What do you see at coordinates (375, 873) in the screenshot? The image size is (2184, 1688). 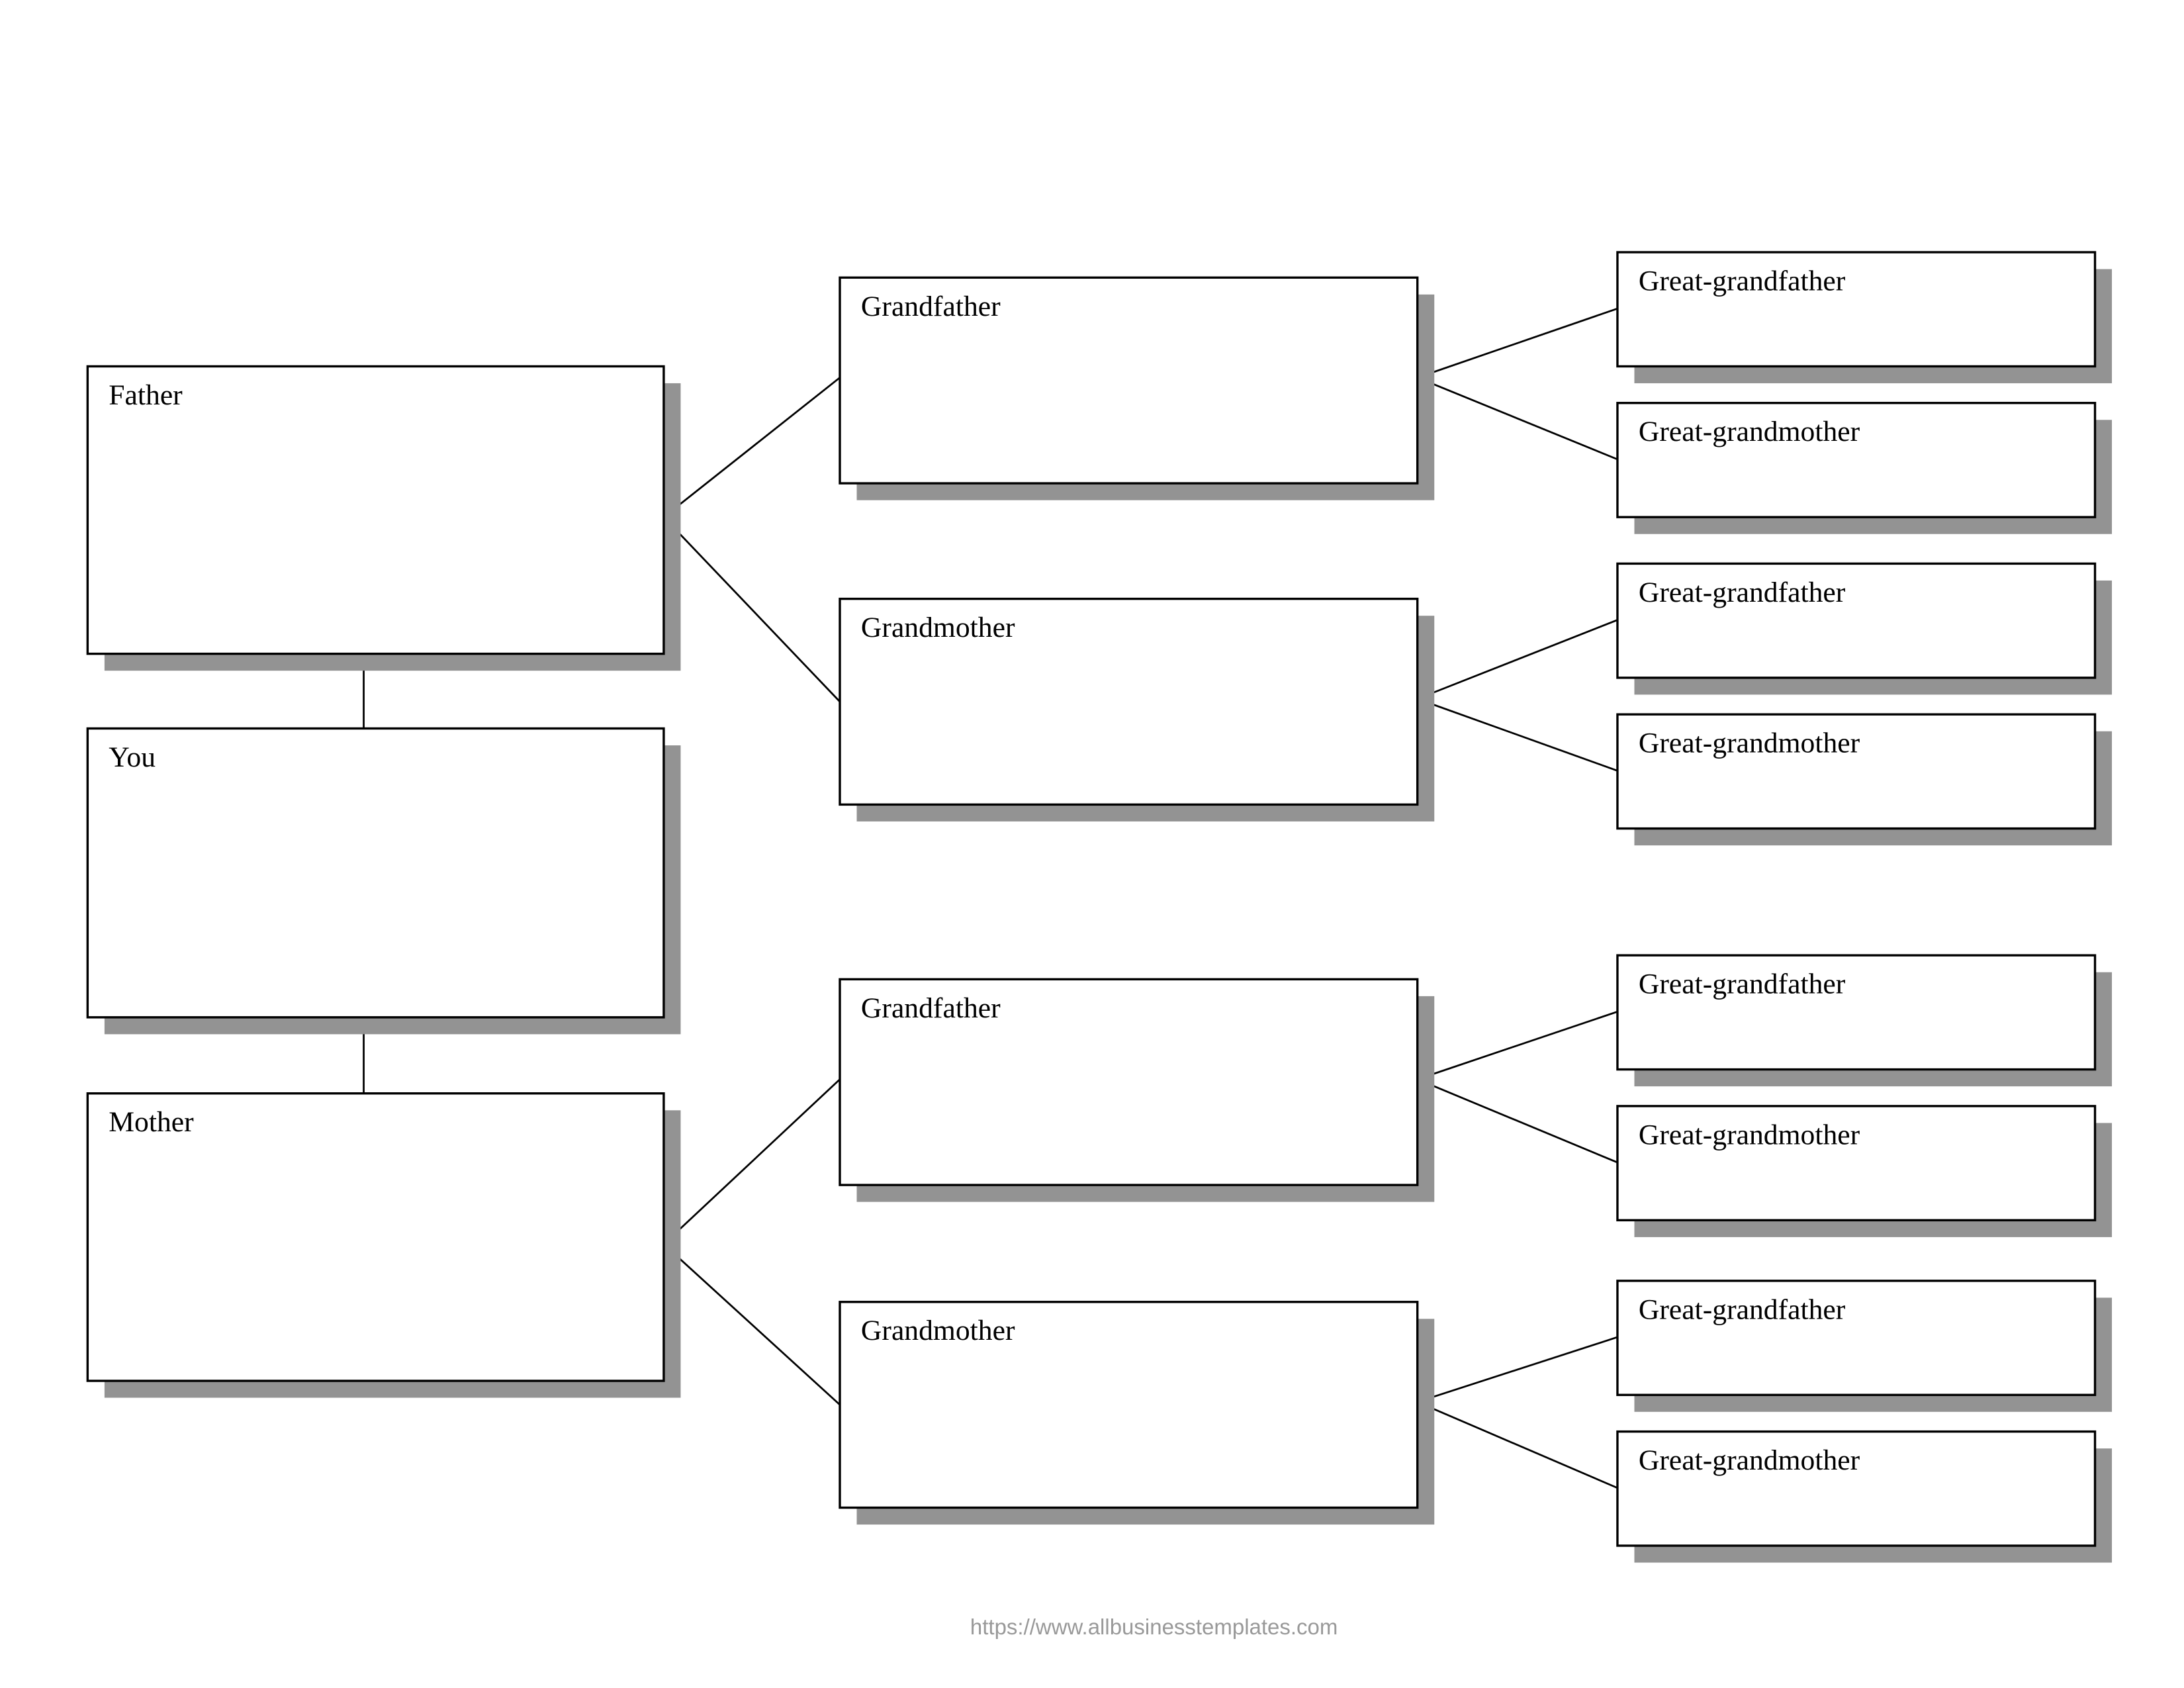 I see `box-frame` at bounding box center [375, 873].